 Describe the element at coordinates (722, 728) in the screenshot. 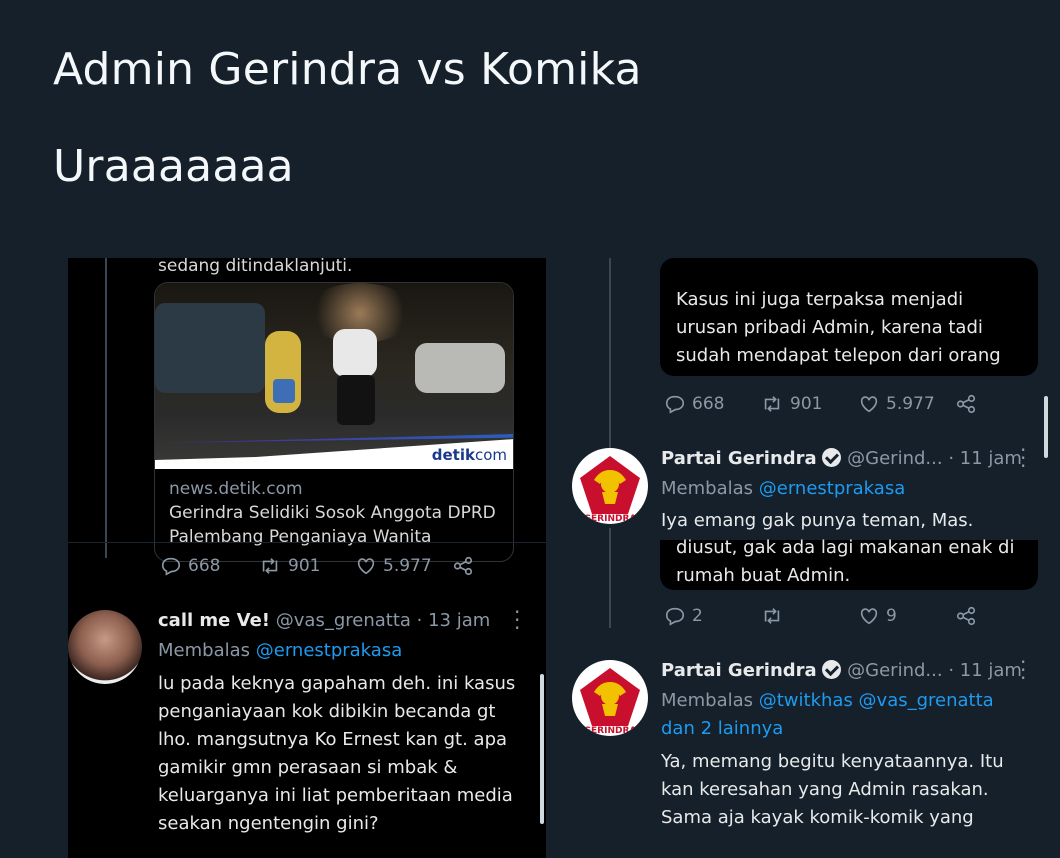

I see `mention-more-link: dan 2 lainnya` at that location.